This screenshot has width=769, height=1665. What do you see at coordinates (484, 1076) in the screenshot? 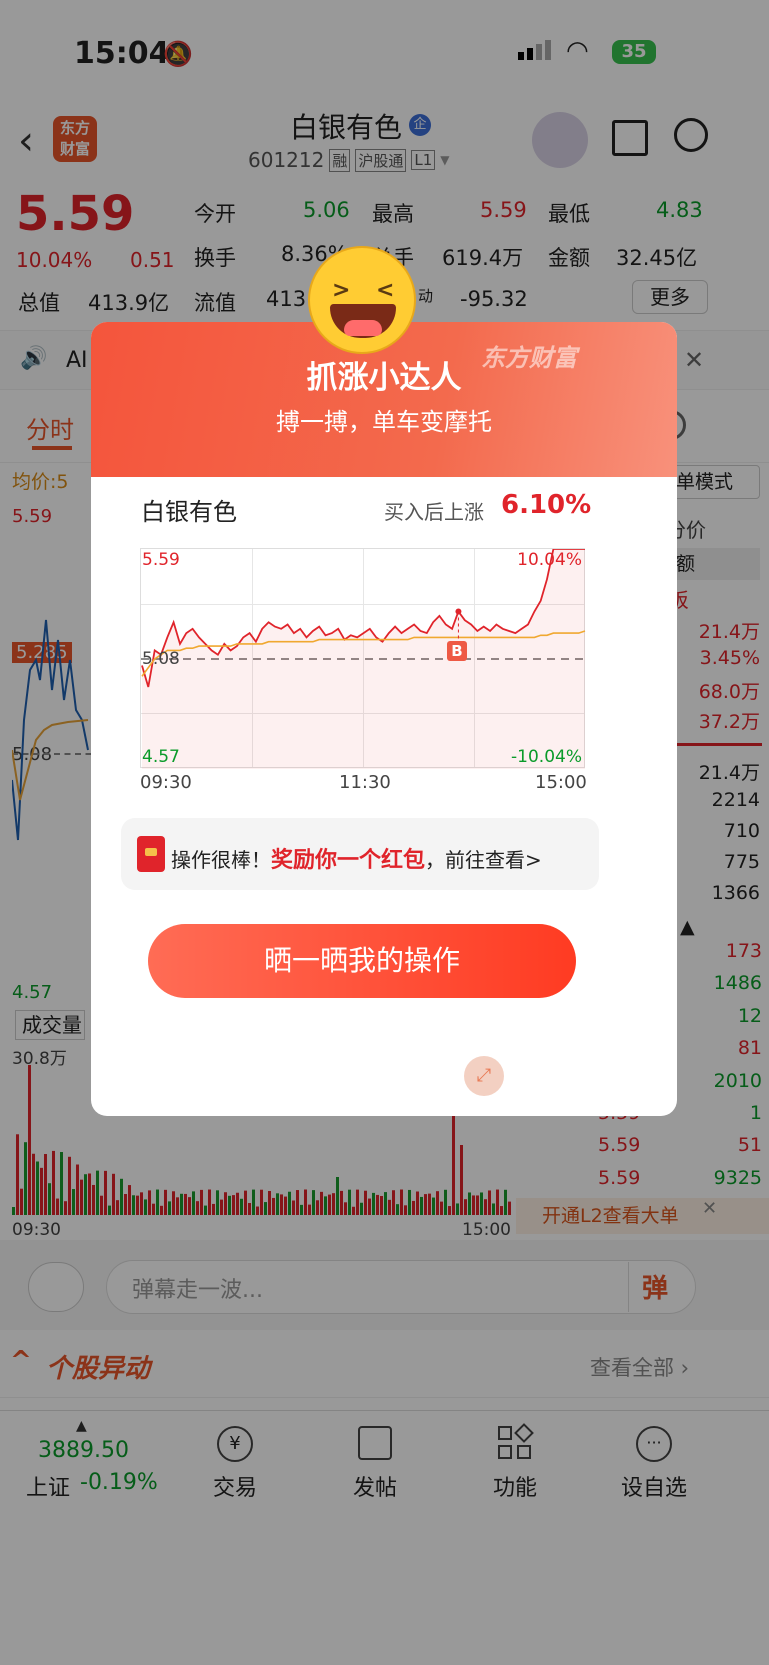
I see `expand-icon: ⤢` at bounding box center [484, 1076].